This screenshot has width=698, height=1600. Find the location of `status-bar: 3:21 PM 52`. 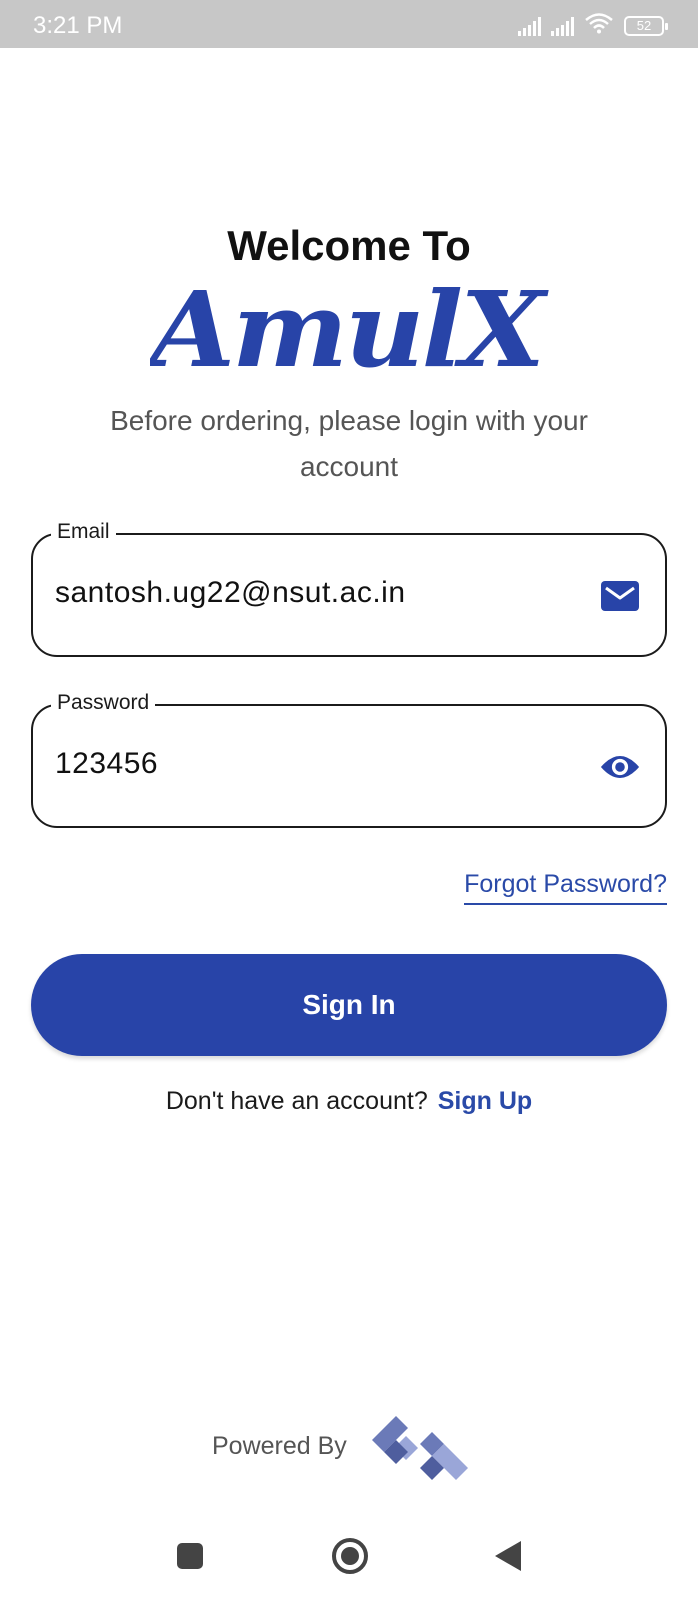

status-bar: 3:21 PM 52 is located at coordinates (349, 24).